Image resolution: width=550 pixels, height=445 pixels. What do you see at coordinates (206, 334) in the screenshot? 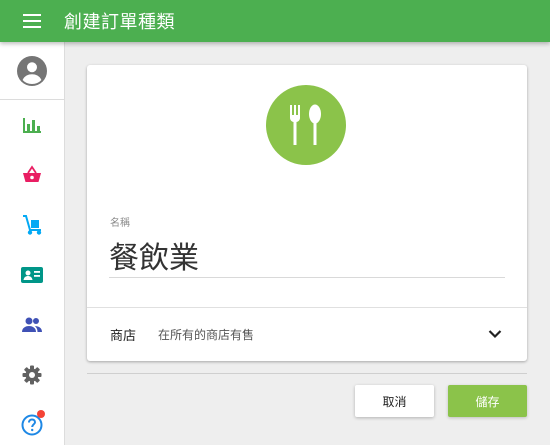
I see `store-value: 在所有的商店有售` at bounding box center [206, 334].